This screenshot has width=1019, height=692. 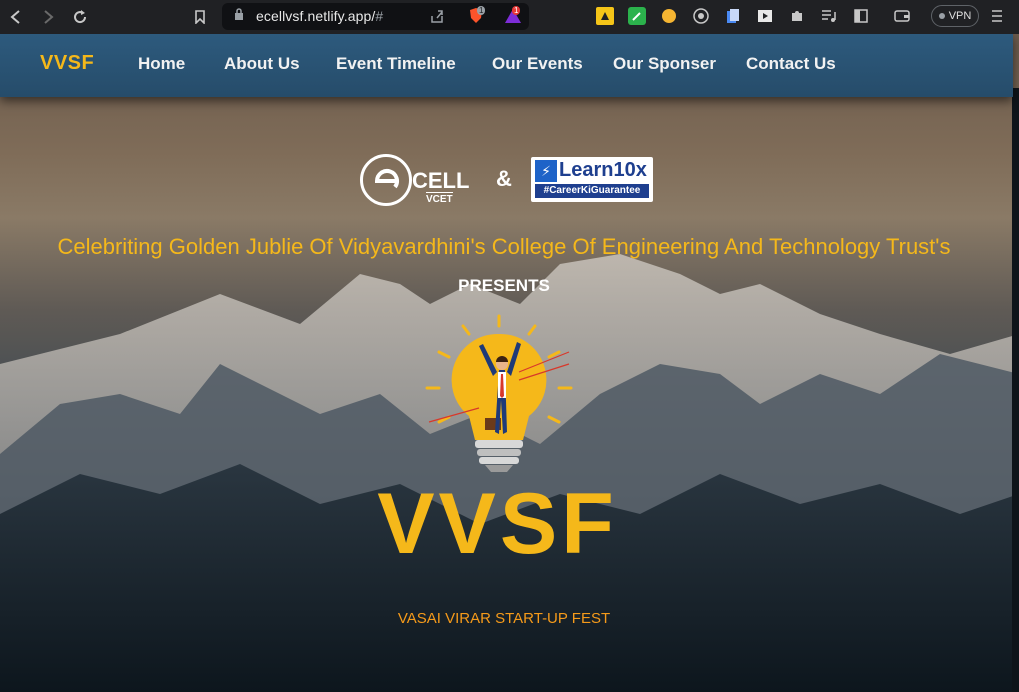 What do you see at coordinates (320, 16) in the screenshot?
I see `url-text: ecellvsf.netlify.app/#` at bounding box center [320, 16].